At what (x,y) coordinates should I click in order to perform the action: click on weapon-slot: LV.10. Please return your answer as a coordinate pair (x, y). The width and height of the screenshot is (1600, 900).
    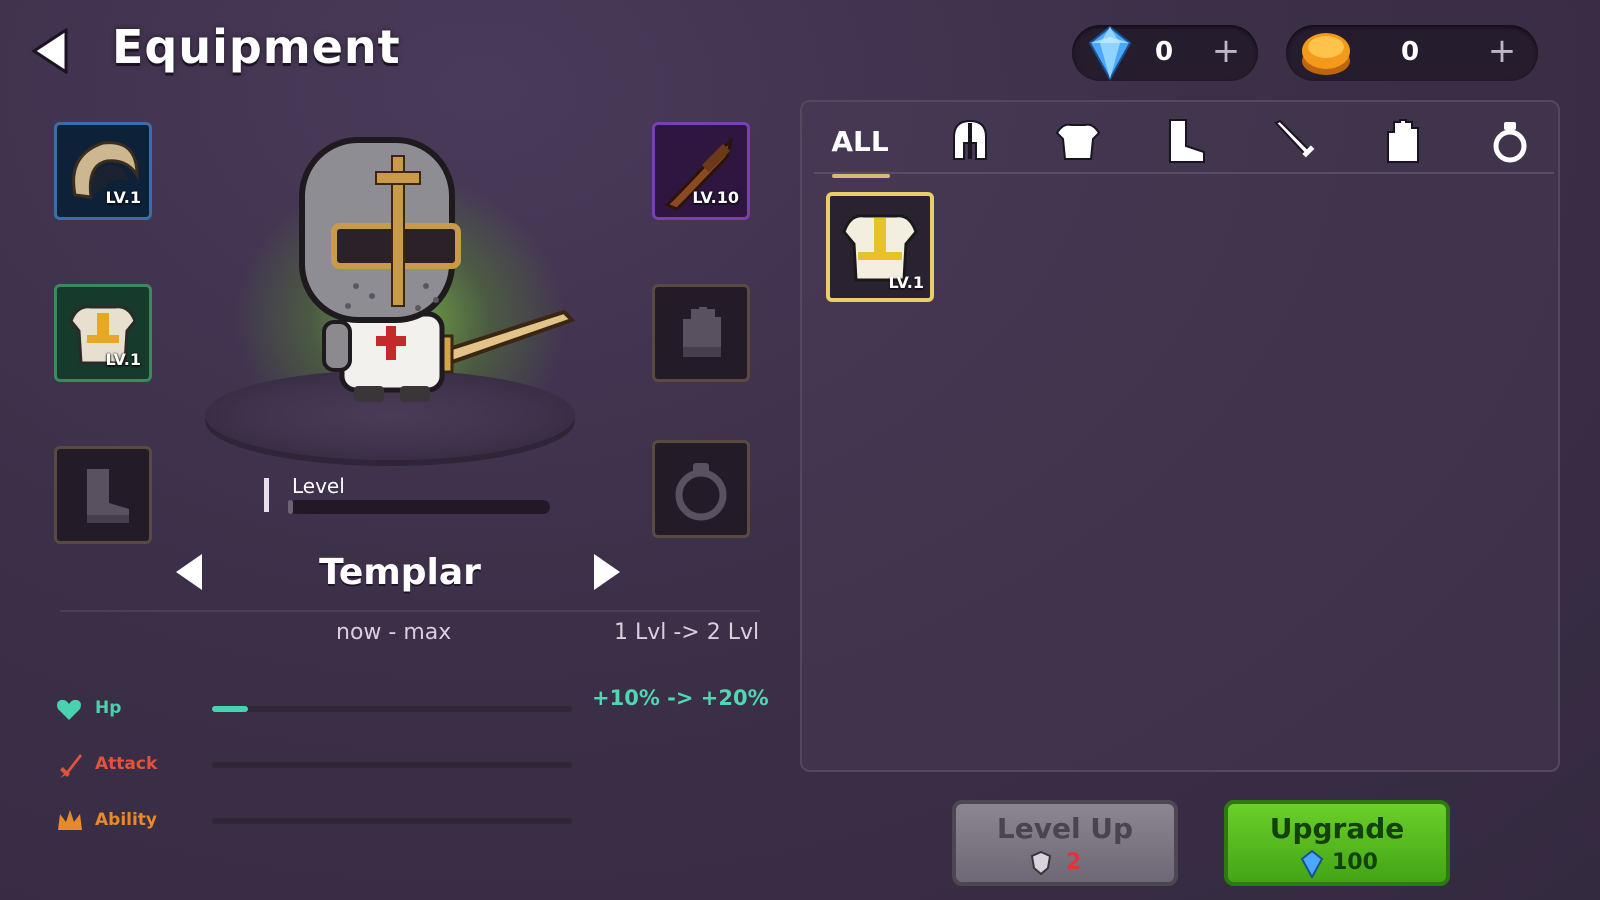
    Looking at the image, I should click on (701, 171).